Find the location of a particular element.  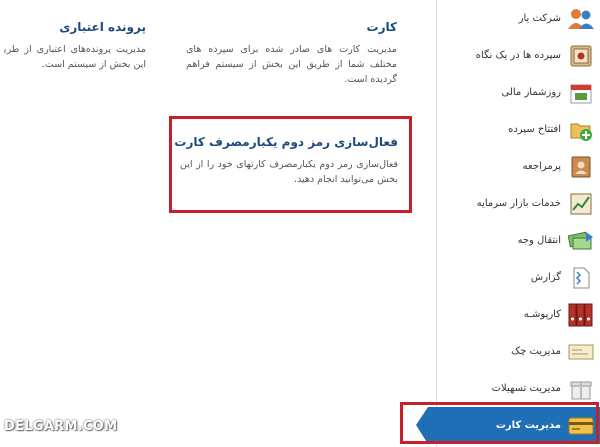

money-transfer-icon is located at coordinates (580, 240).